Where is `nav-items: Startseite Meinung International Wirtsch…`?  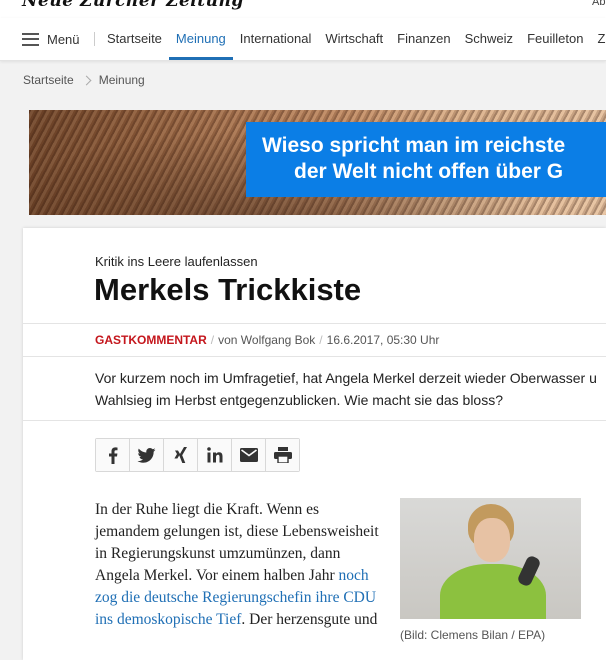
nav-items: Startseite Meinung International Wirtsch… is located at coordinates (353, 39).